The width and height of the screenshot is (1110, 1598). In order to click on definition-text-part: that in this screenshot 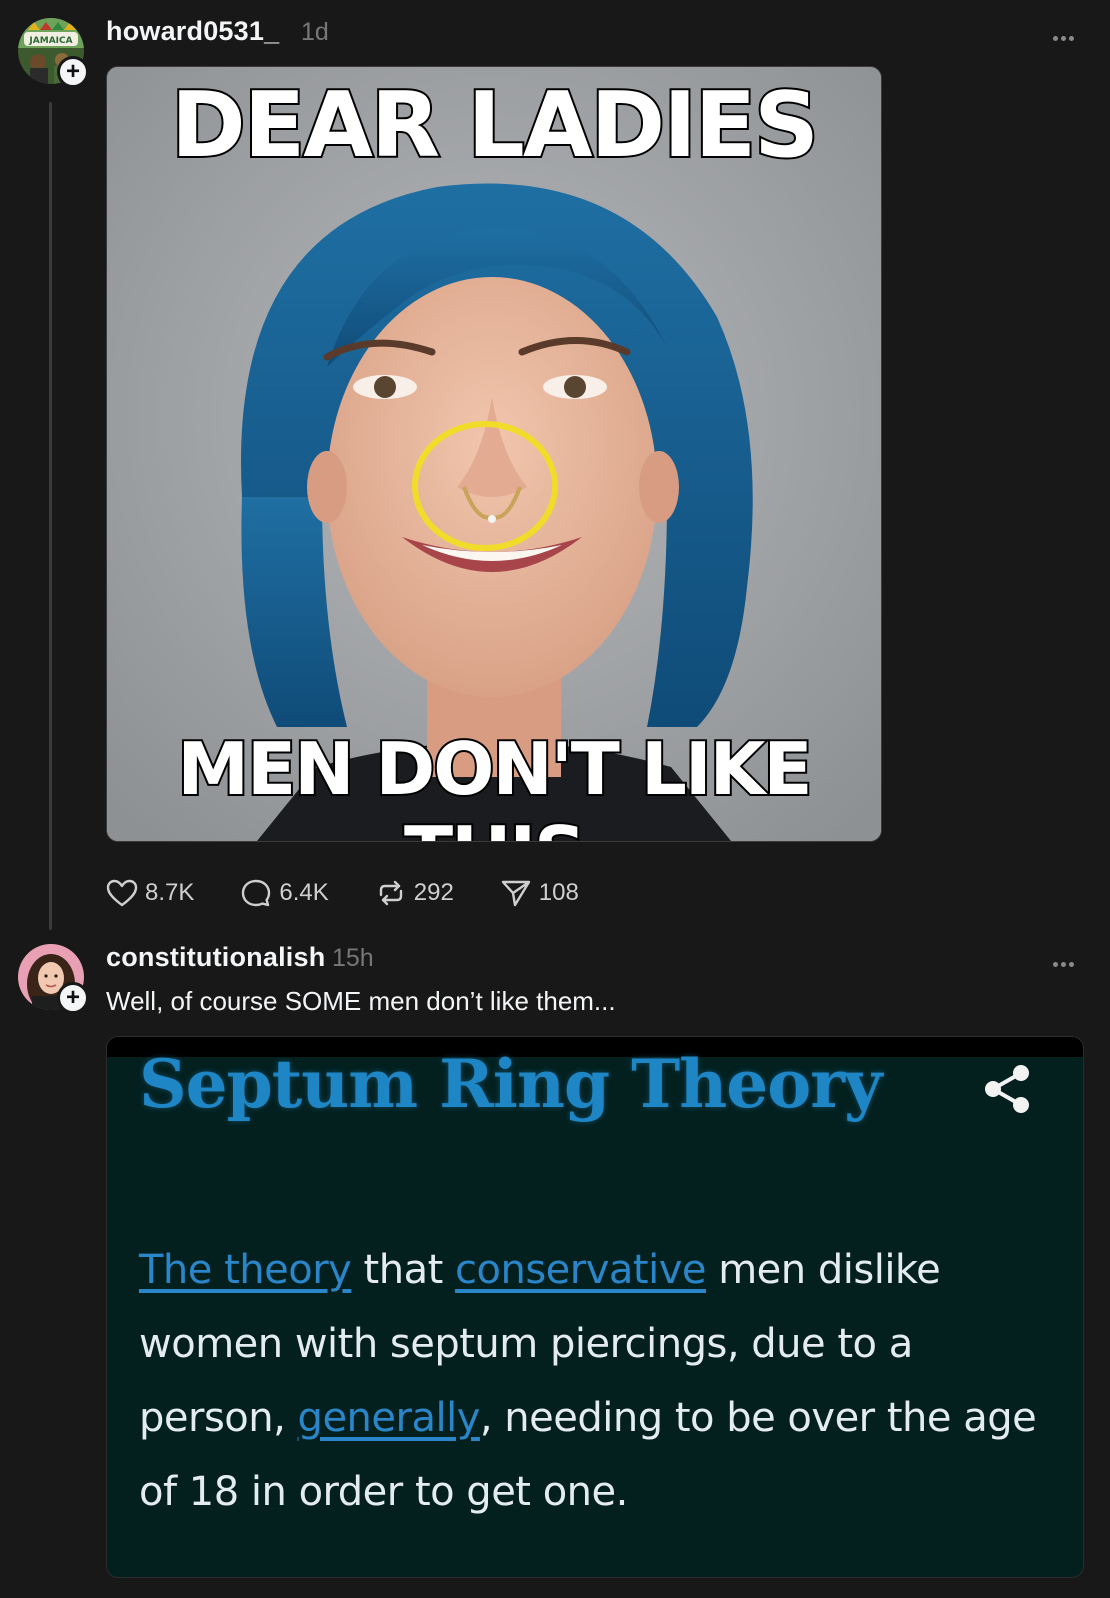, I will do `click(403, 1270)`.